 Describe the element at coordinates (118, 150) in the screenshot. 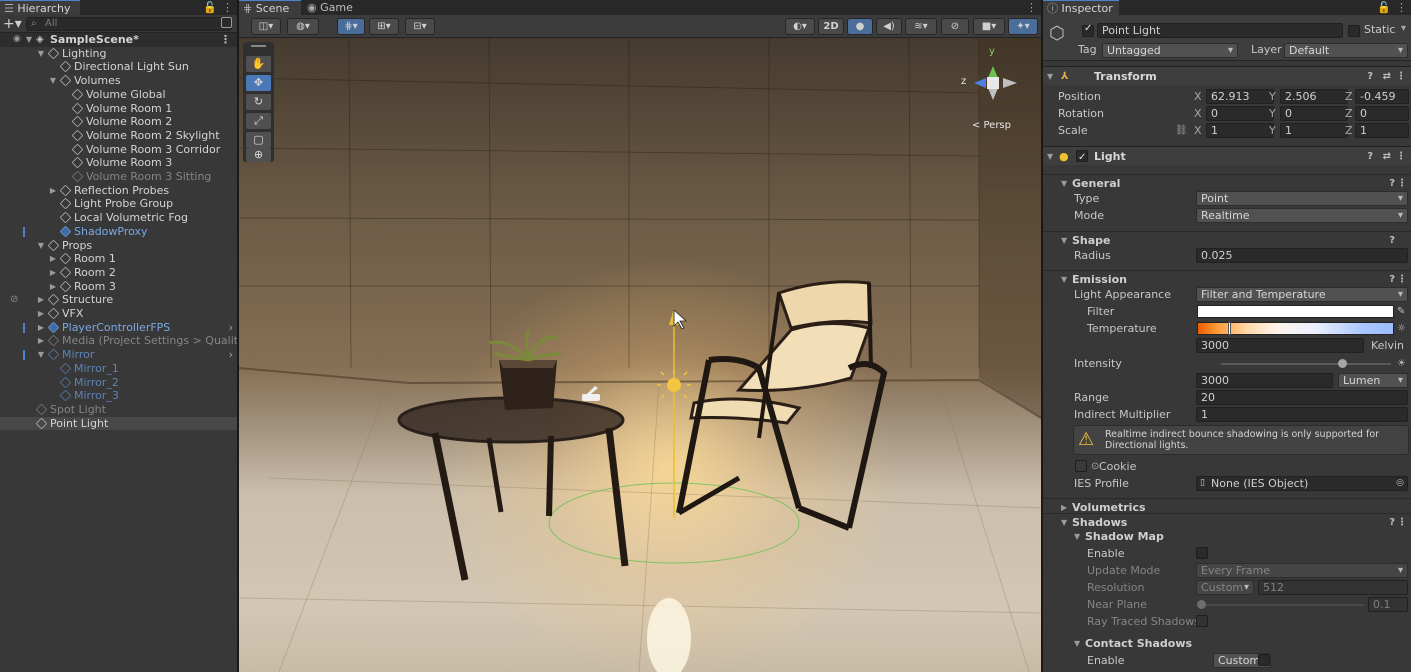

I see `hierarchy-item-volume-room-3-corridor: Volume Room 3 Corridor` at that location.